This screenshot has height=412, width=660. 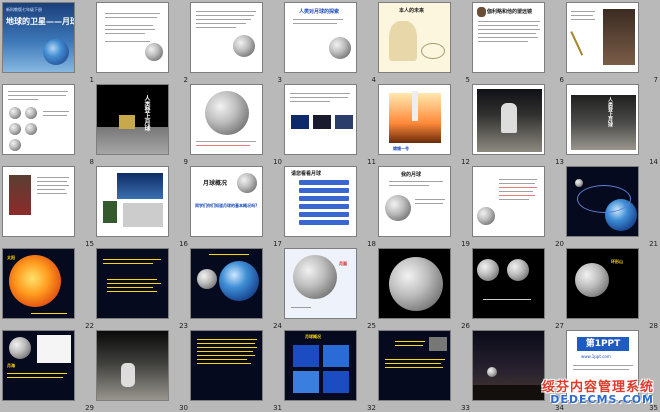 I want to click on lunar-surface, so click(x=132, y=140).